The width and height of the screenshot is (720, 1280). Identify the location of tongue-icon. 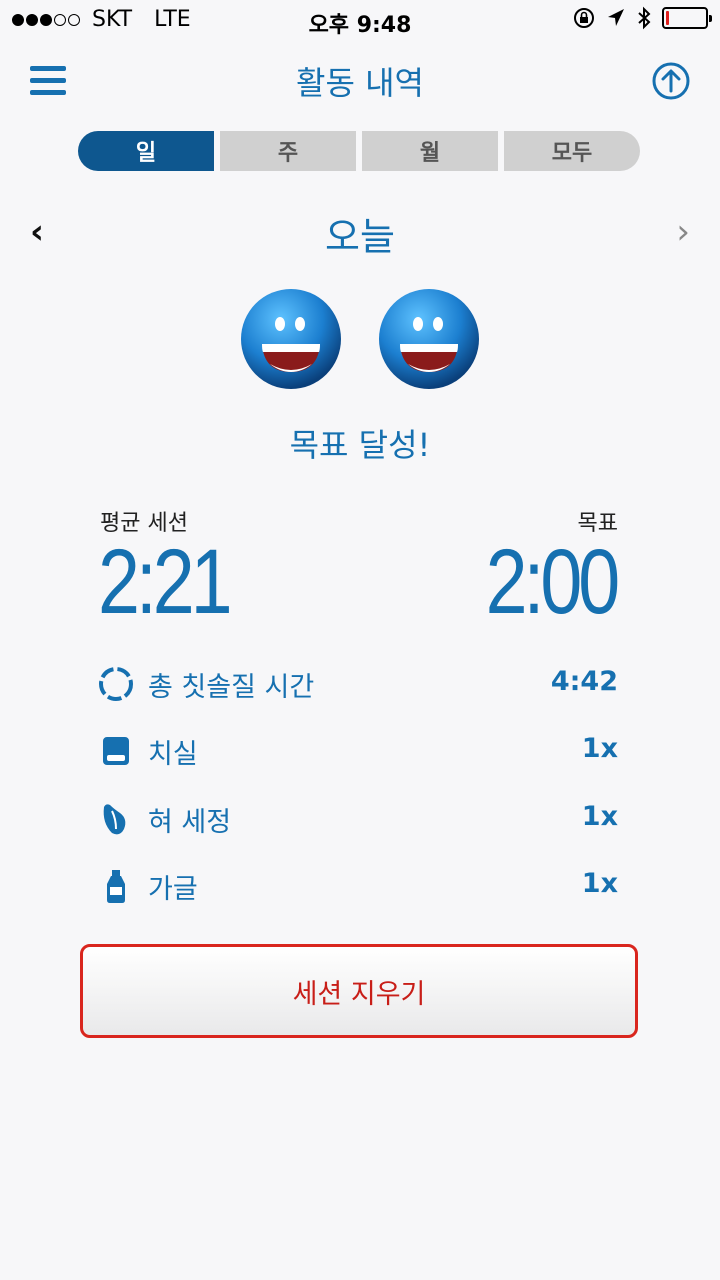
(114, 819).